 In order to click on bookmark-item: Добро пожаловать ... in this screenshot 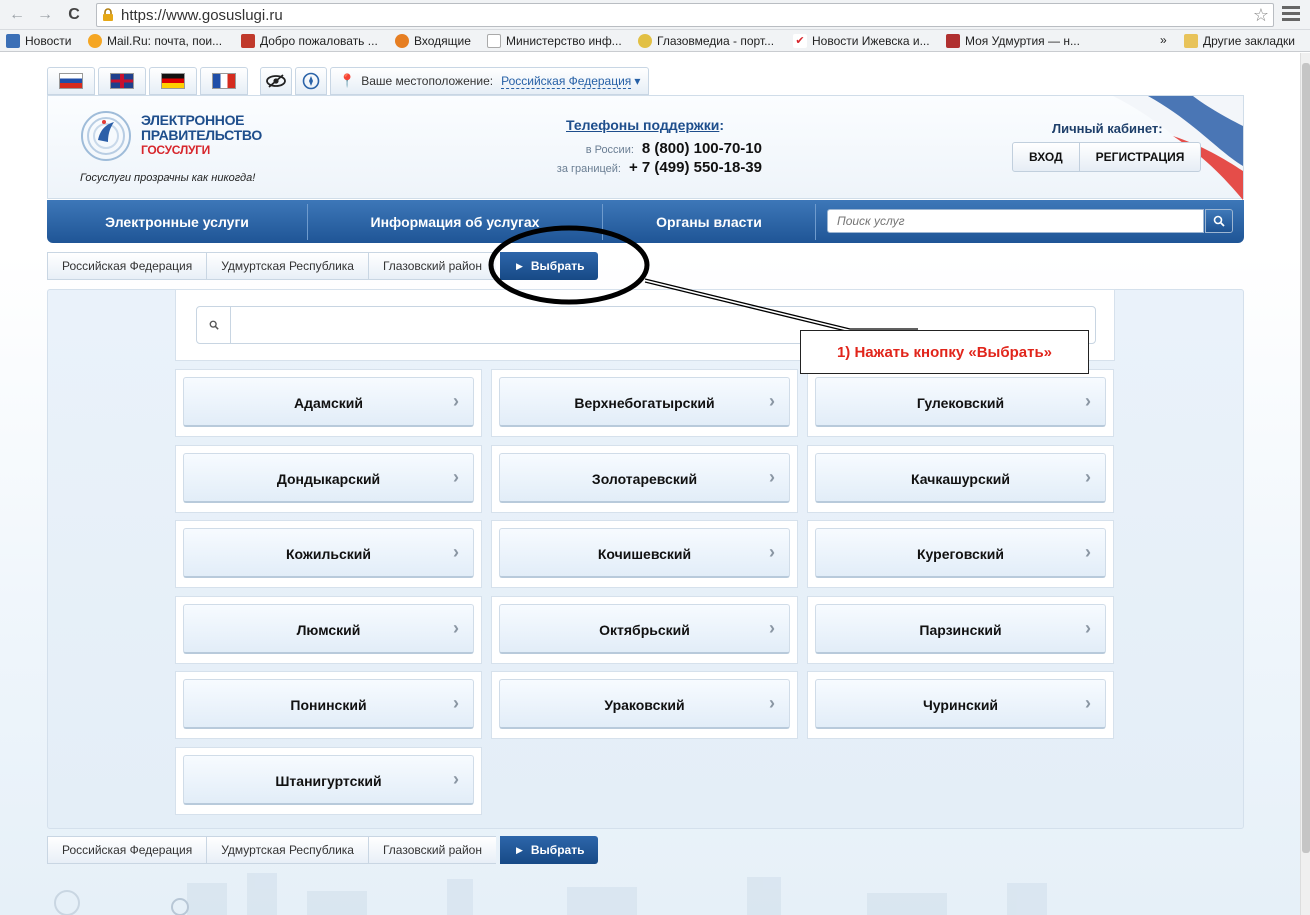, I will do `click(309, 41)`.